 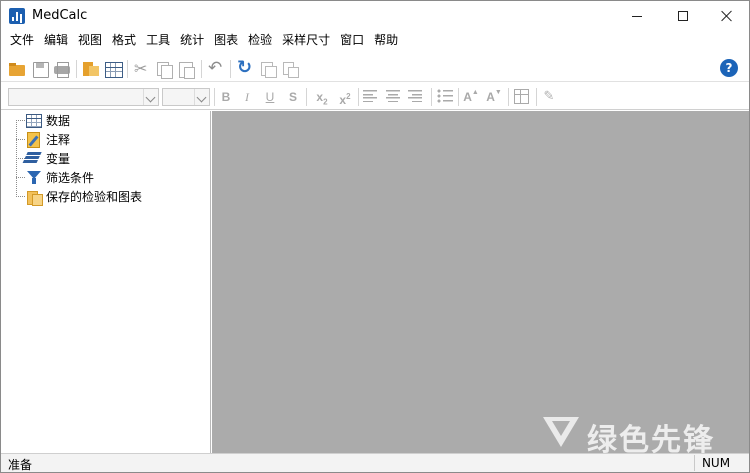 What do you see at coordinates (521, 96) in the screenshot?
I see `table-format-icon` at bounding box center [521, 96].